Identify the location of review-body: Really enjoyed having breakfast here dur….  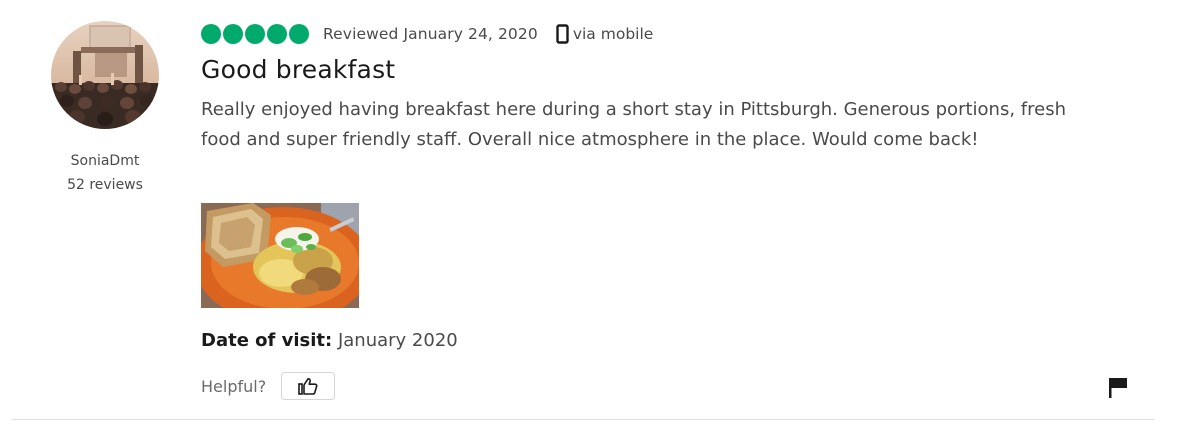
(633, 124).